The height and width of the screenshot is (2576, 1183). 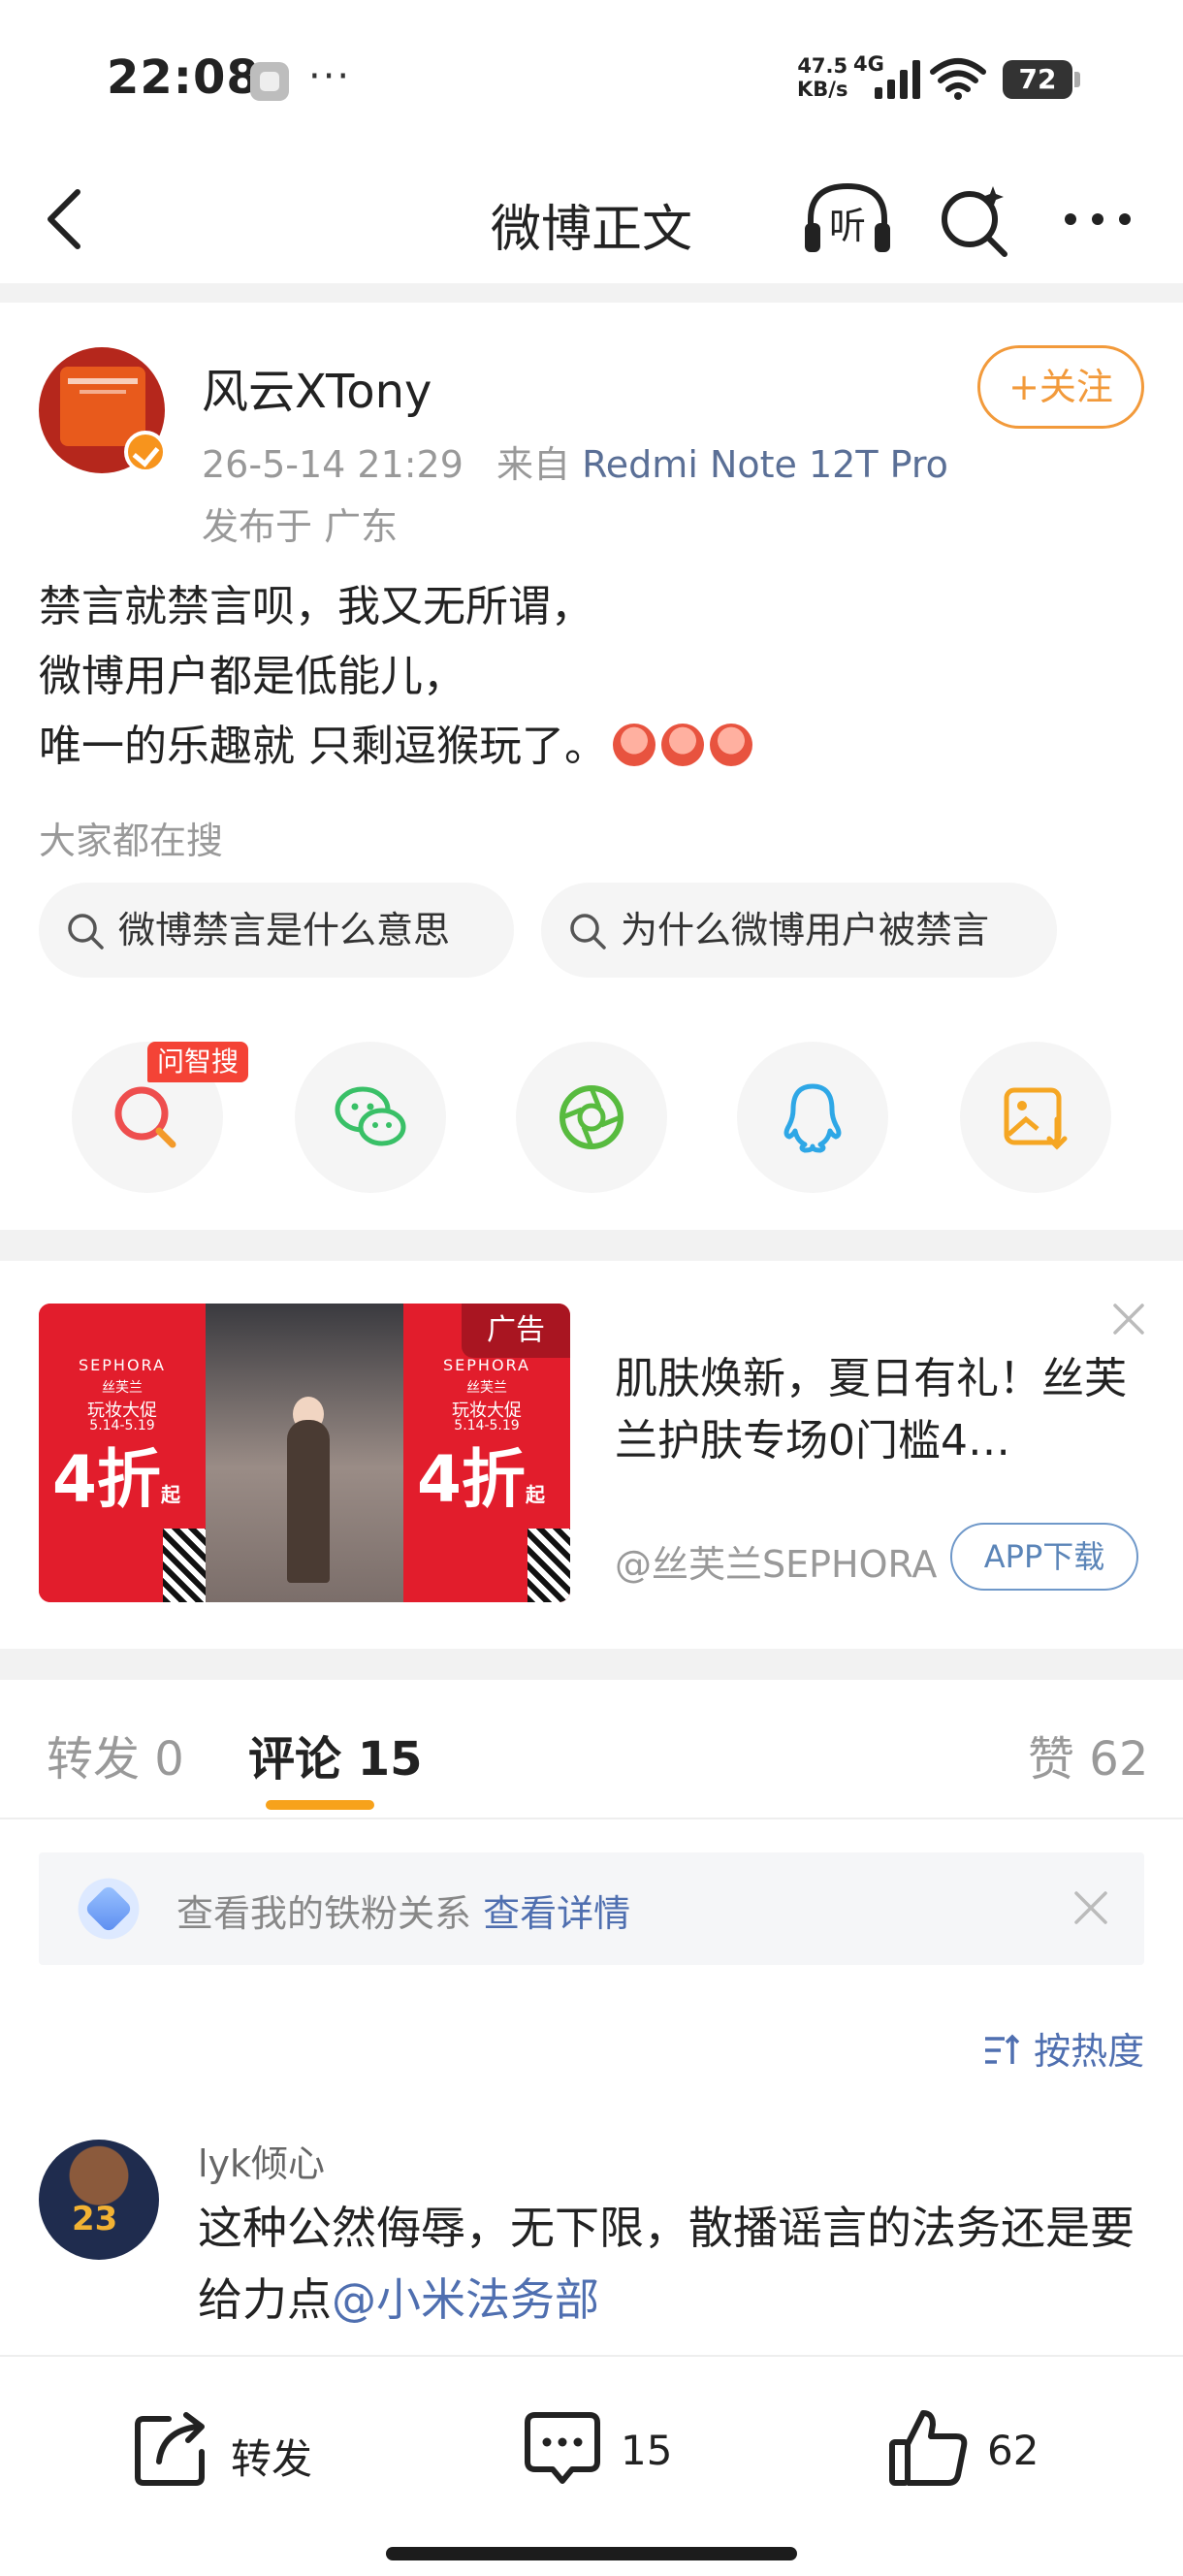 I want to click on home-indicator, so click(x=591, y=2553).